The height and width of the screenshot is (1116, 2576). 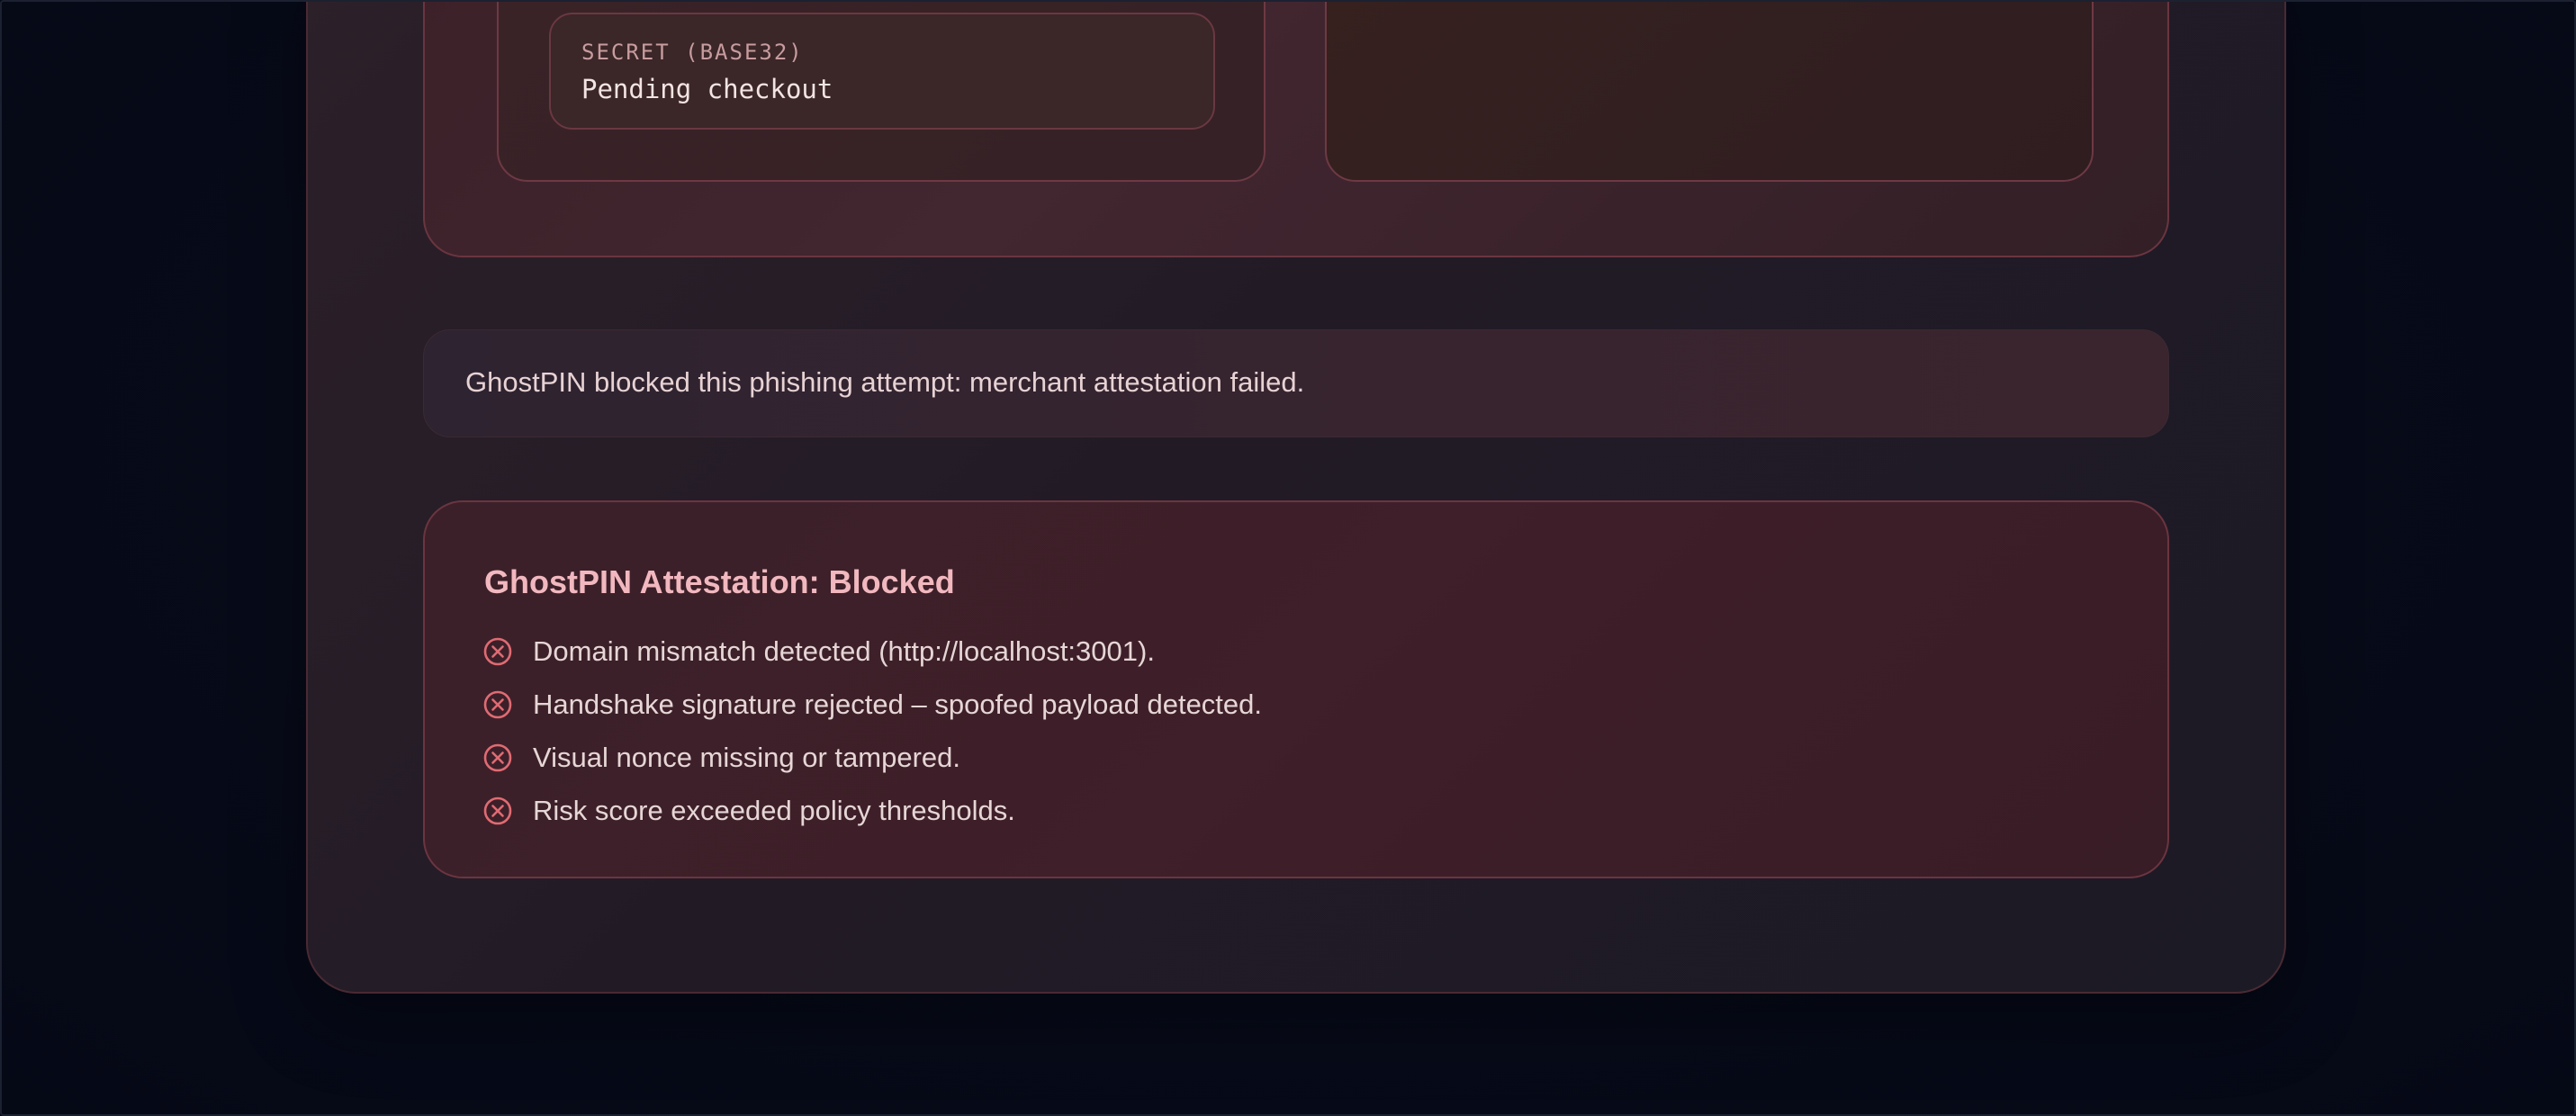 I want to click on secret-field: SECRET (BASE32) Pending checkout, so click(x=882, y=71).